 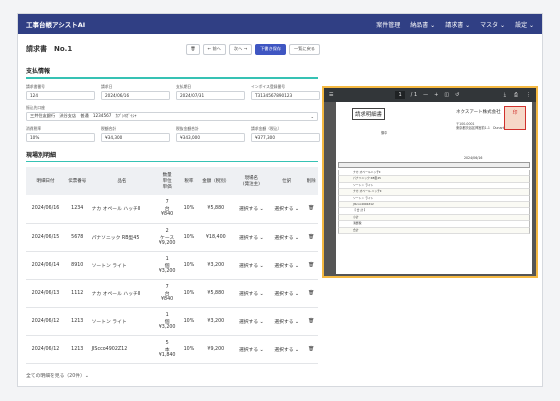 What do you see at coordinates (457, 24) in the screenshot?
I see `nav-invoice: 請求書 ⌄` at bounding box center [457, 24].